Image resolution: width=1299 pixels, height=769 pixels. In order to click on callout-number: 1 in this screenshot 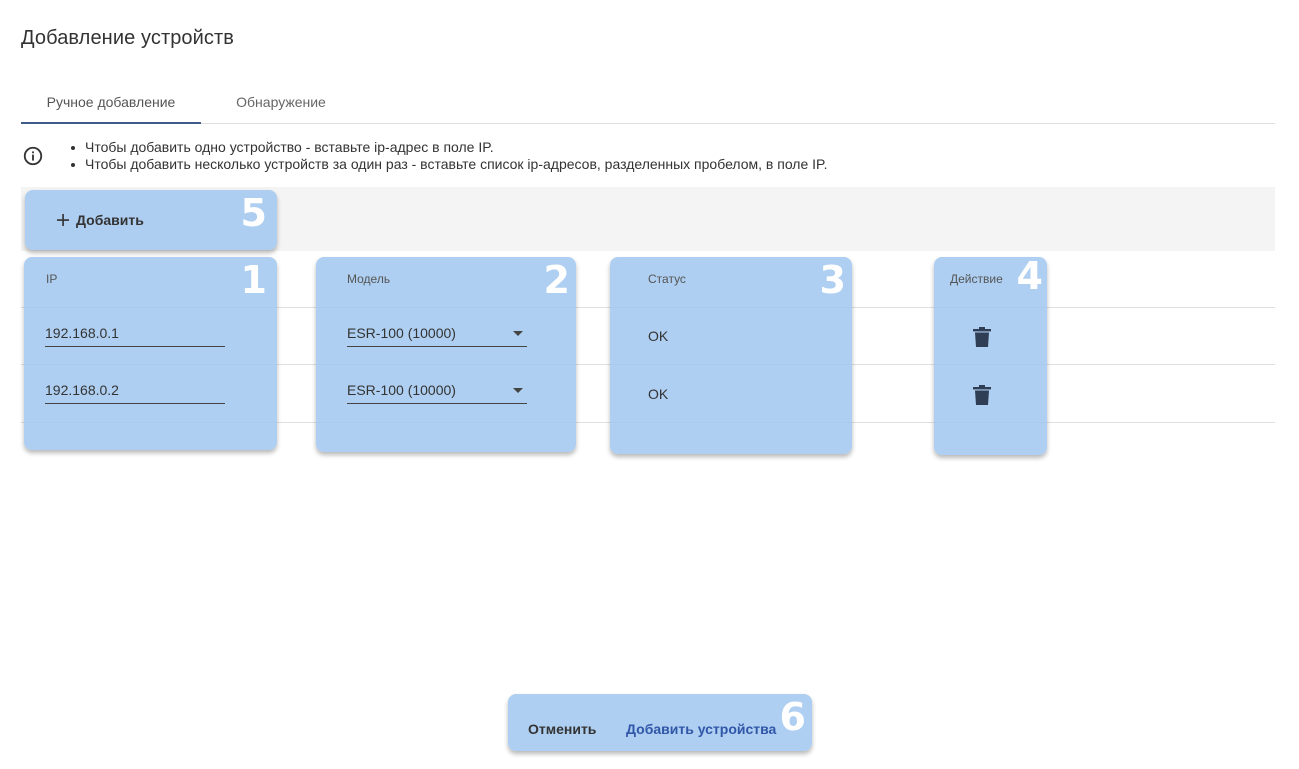, I will do `click(253, 280)`.